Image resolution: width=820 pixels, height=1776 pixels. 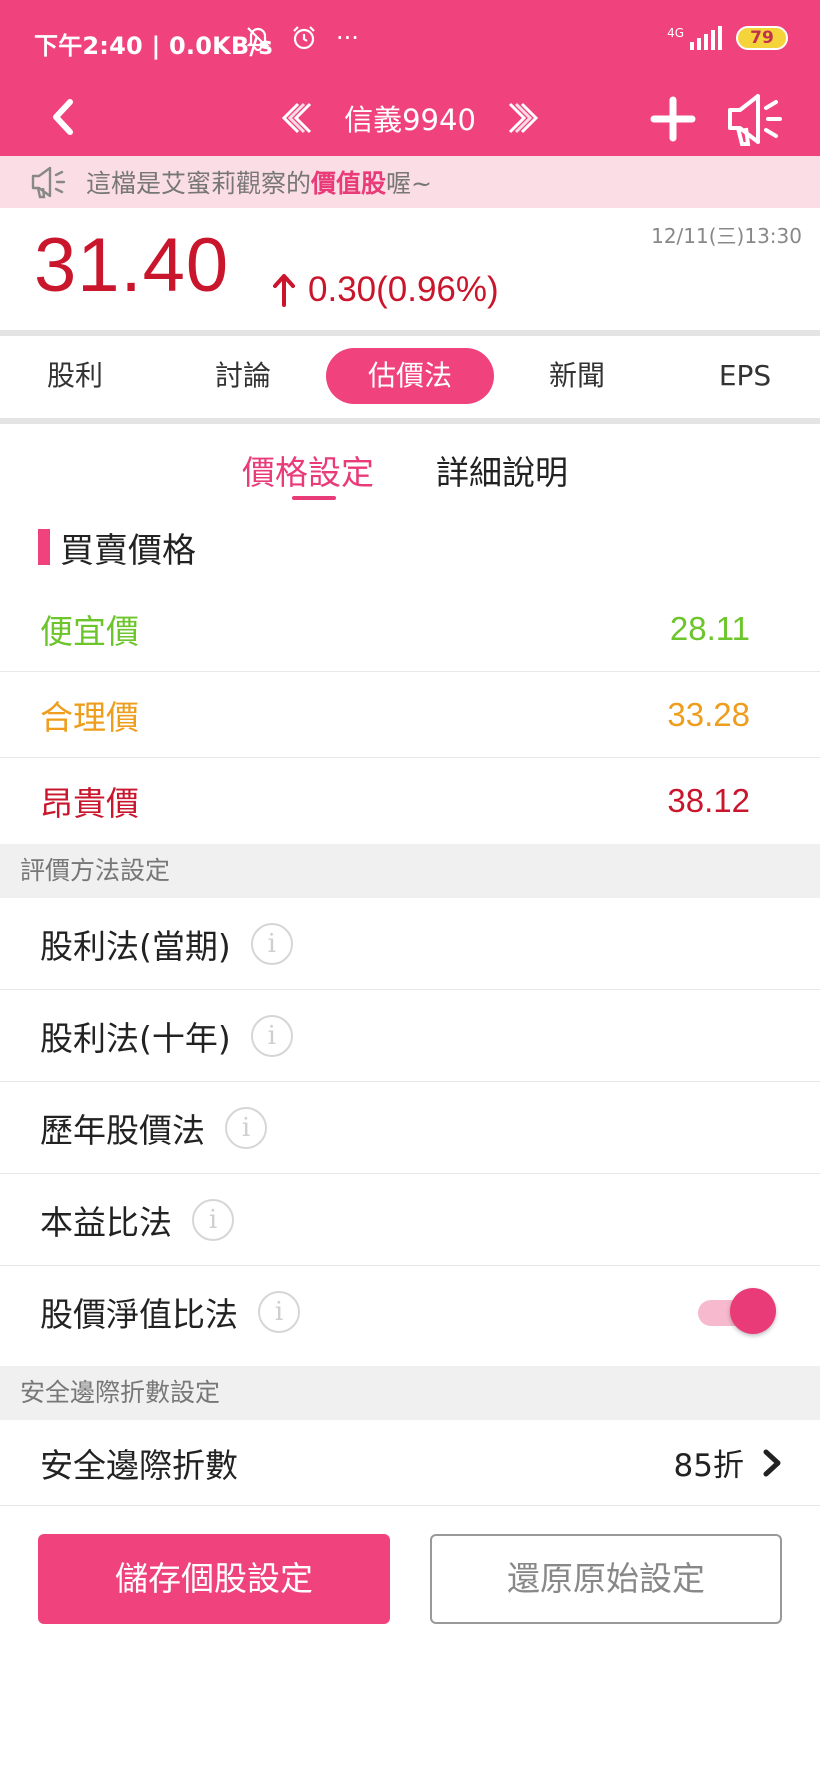 What do you see at coordinates (48, 182) in the screenshot?
I see `megaphone-icon` at bounding box center [48, 182].